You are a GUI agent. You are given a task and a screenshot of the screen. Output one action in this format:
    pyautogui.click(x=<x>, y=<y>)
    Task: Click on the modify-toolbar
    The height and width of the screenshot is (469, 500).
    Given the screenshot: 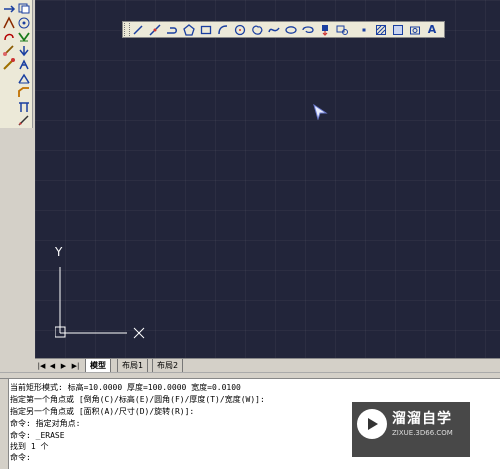 What is the action you would take?
    pyautogui.click(x=16, y=64)
    